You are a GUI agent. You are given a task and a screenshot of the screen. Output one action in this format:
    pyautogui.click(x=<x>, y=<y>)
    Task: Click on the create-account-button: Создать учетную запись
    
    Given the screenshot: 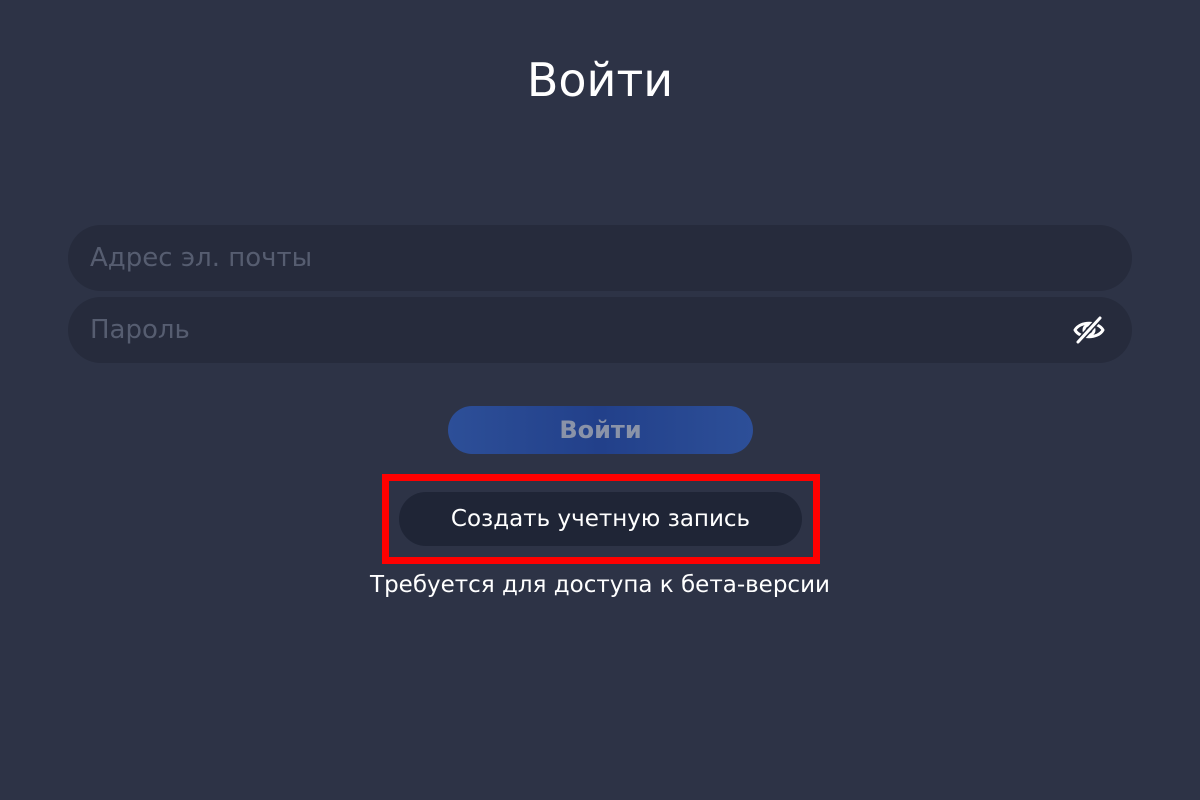 What is the action you would take?
    pyautogui.click(x=600, y=519)
    